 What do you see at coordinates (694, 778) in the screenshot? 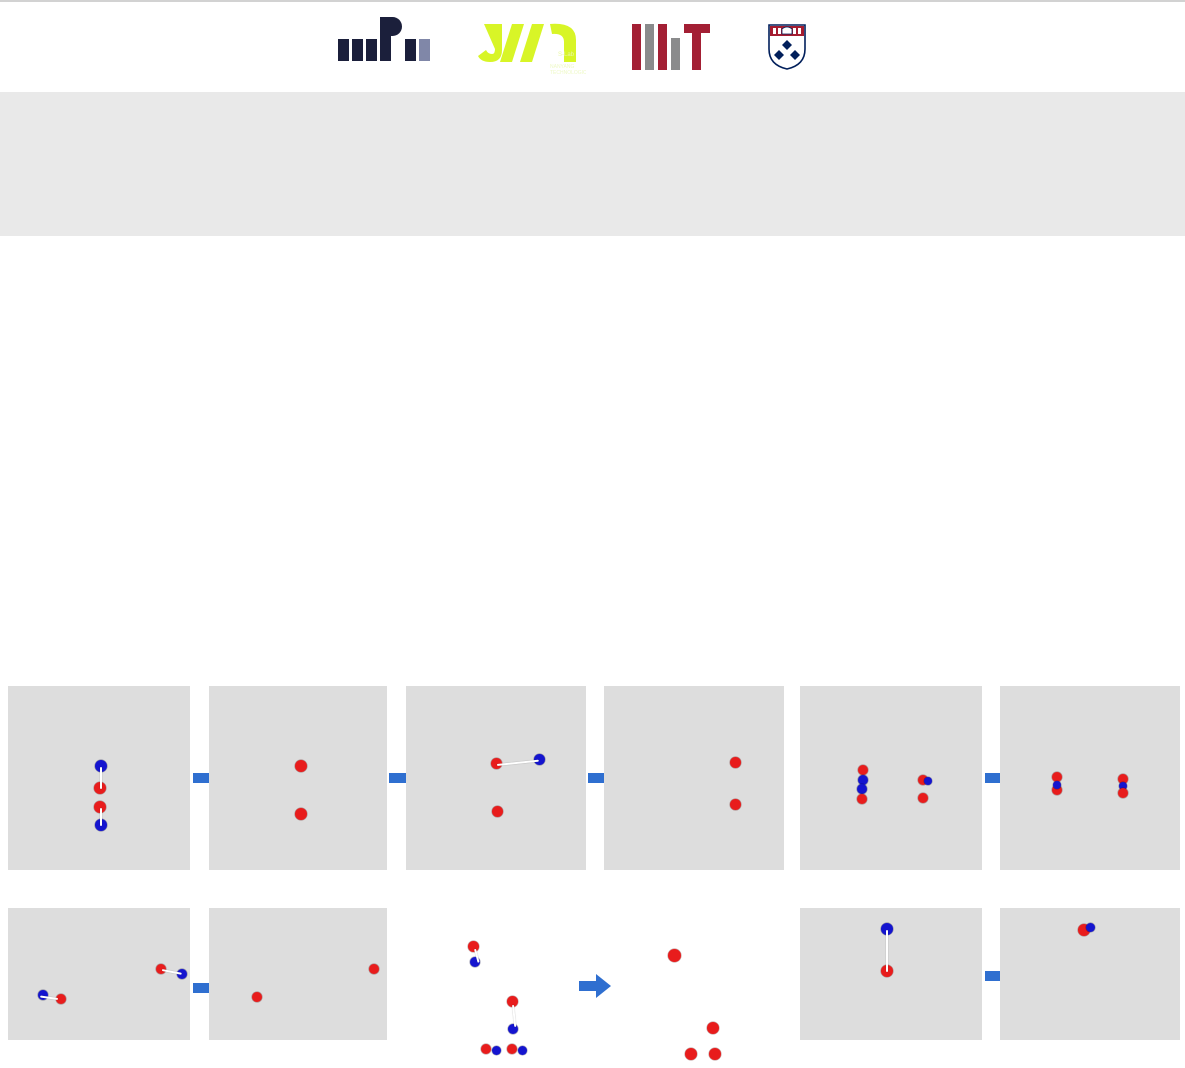
I see `lion-result2-panel` at bounding box center [694, 778].